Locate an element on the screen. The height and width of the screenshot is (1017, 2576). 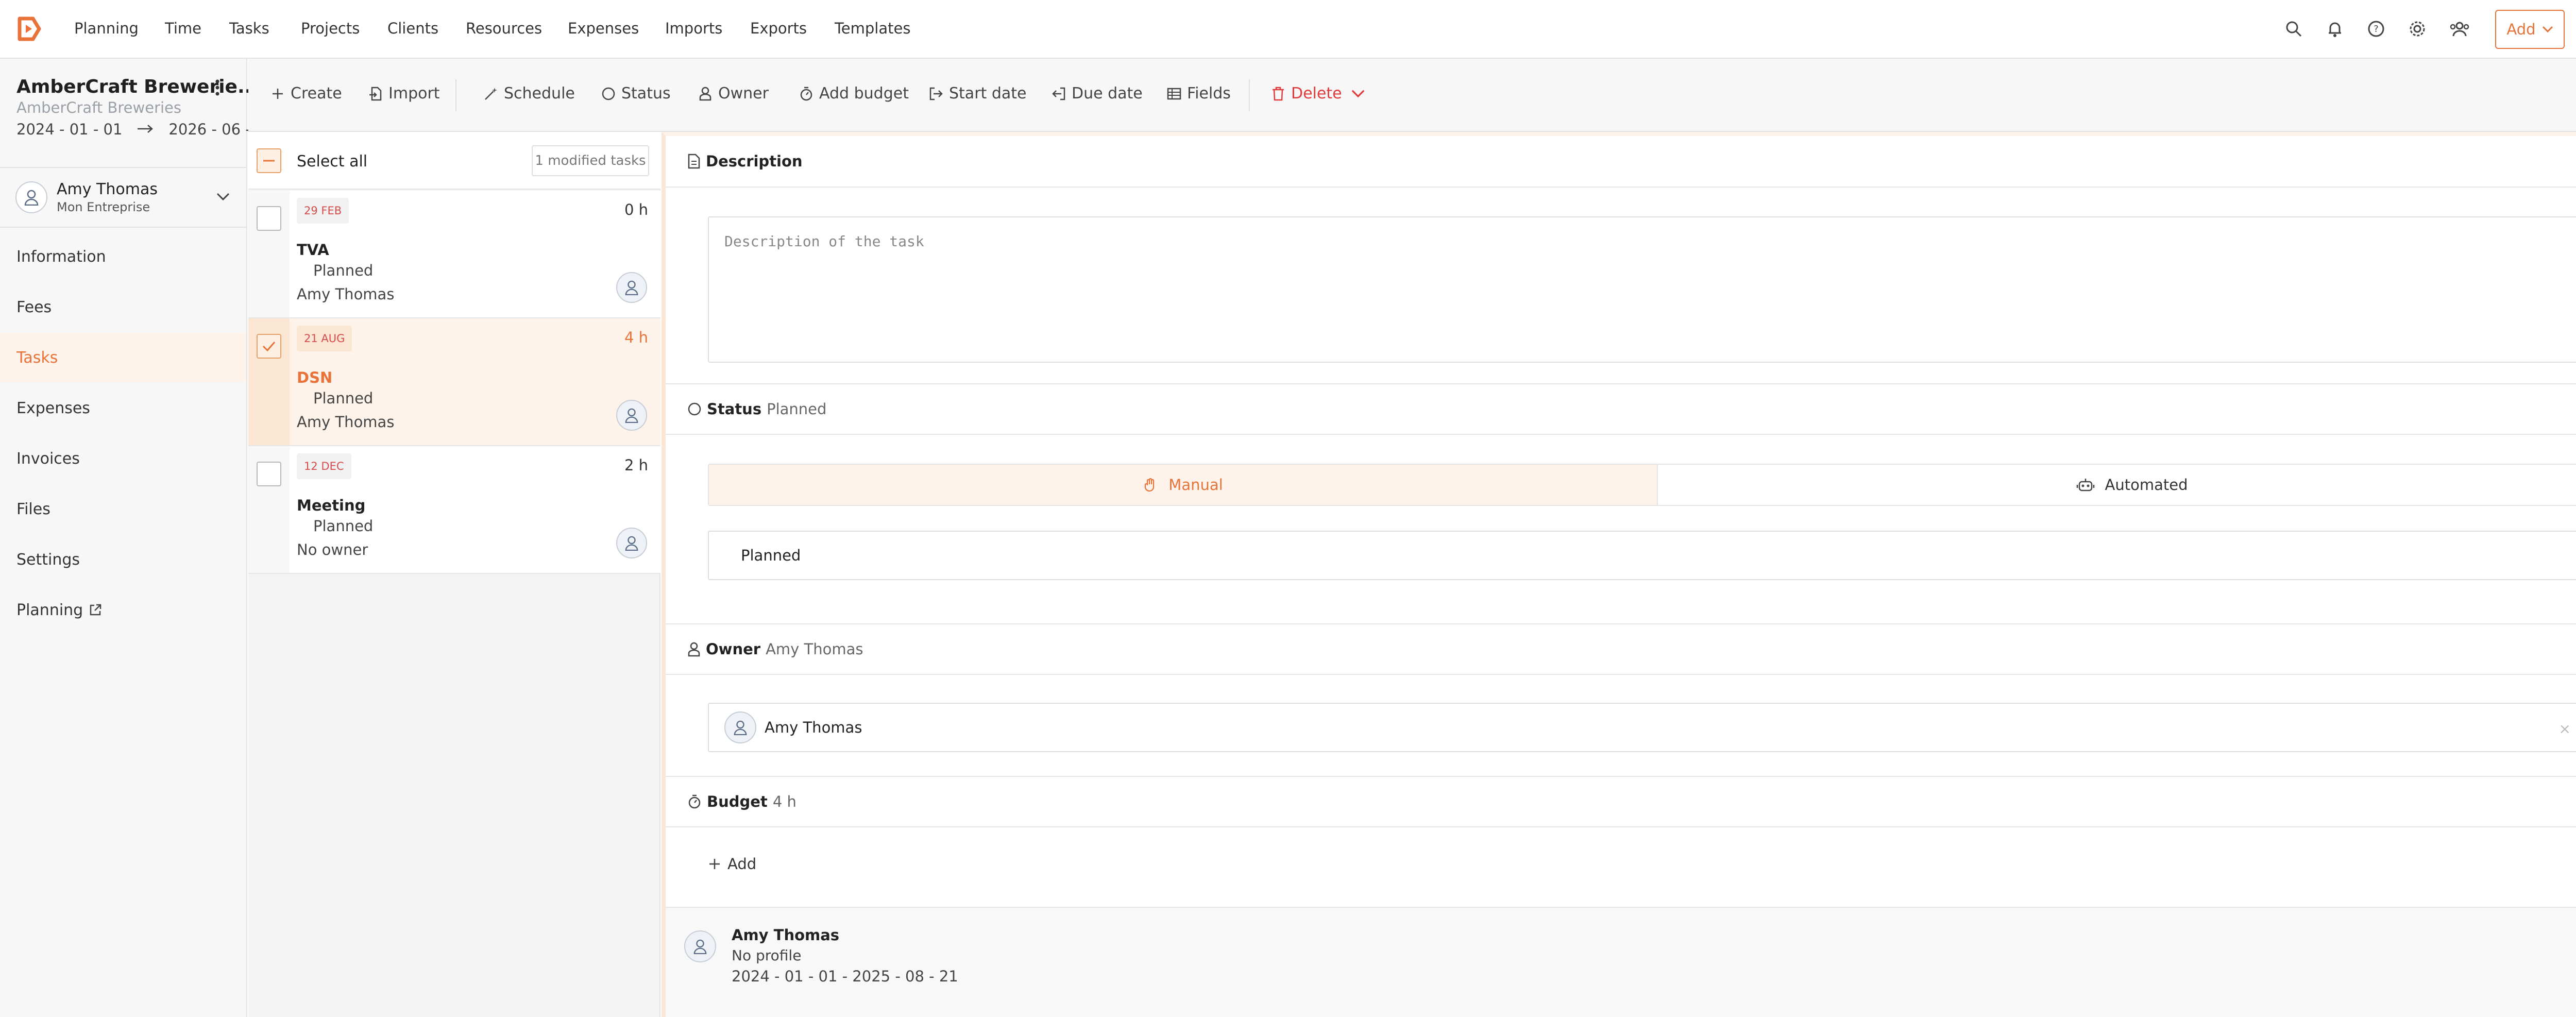
plus-icon is located at coordinates (278, 93).